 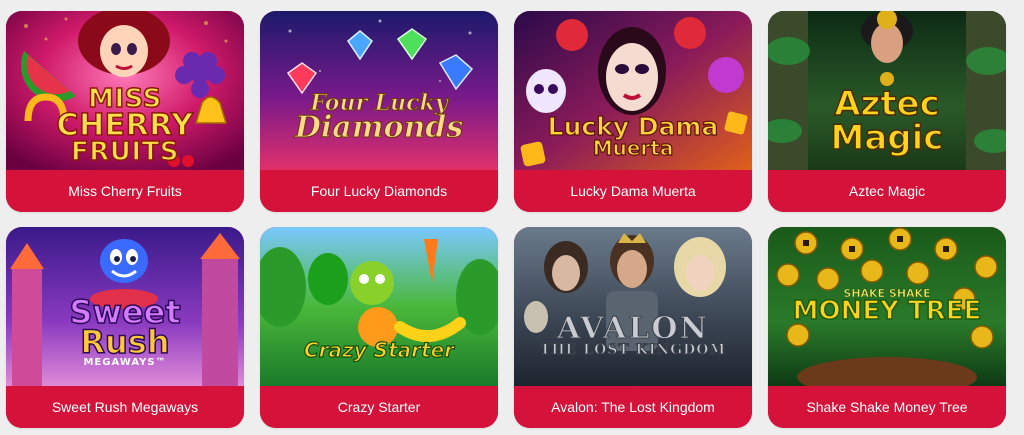 I want to click on game-thumbnail: Aztec Magic, so click(x=887, y=90).